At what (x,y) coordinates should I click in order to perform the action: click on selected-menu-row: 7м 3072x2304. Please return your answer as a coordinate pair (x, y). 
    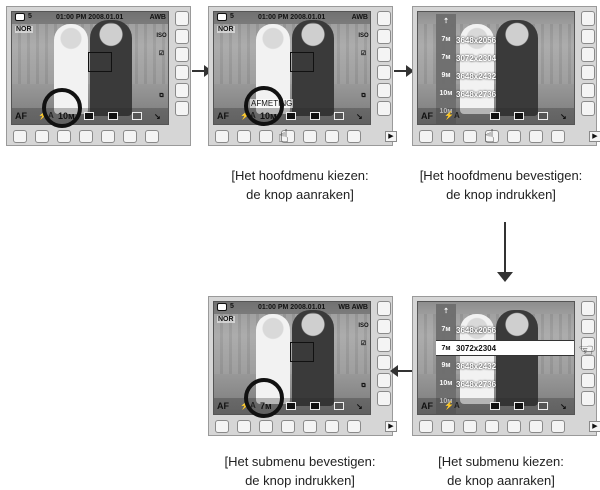
    Looking at the image, I should click on (505, 348).